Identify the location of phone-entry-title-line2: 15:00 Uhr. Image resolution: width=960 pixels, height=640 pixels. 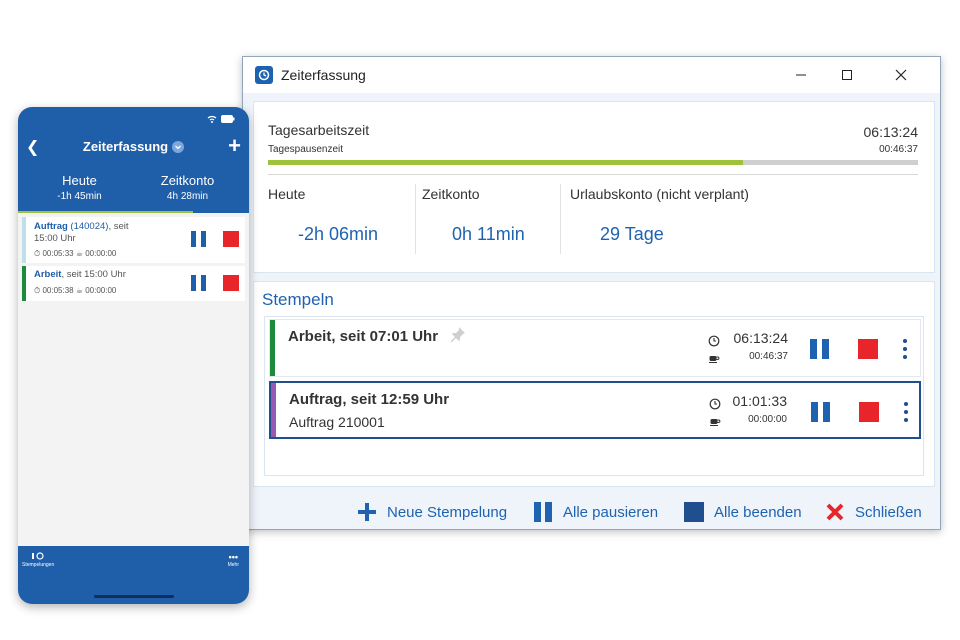
(55, 238).